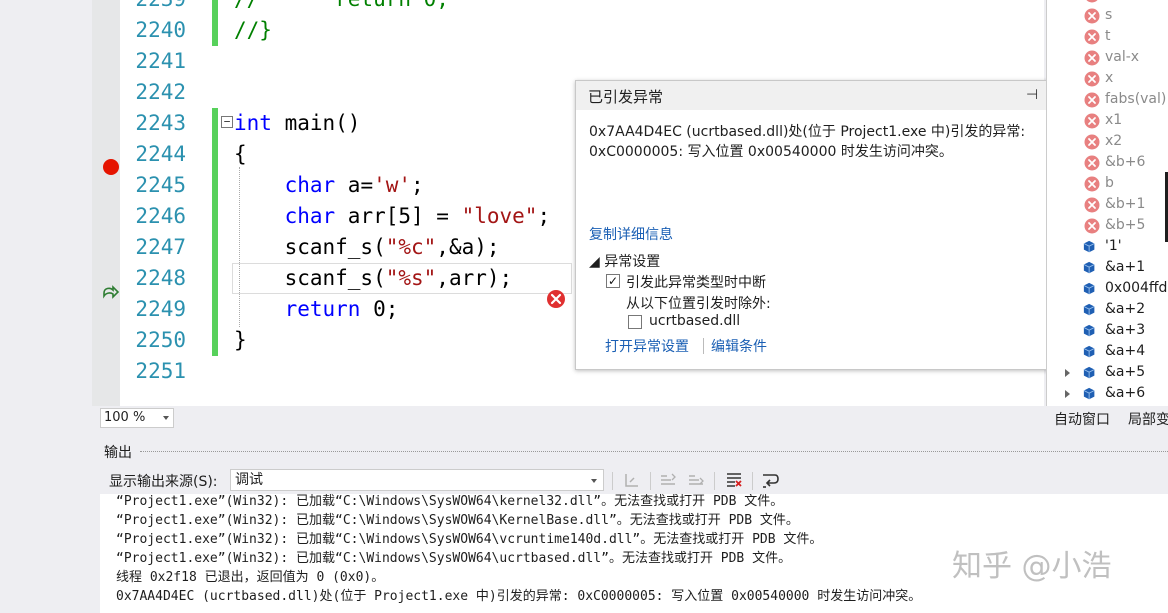 The height and width of the screenshot is (613, 1168). What do you see at coordinates (1125, 330) in the screenshot?
I see `watch-item-name: &a+3` at bounding box center [1125, 330].